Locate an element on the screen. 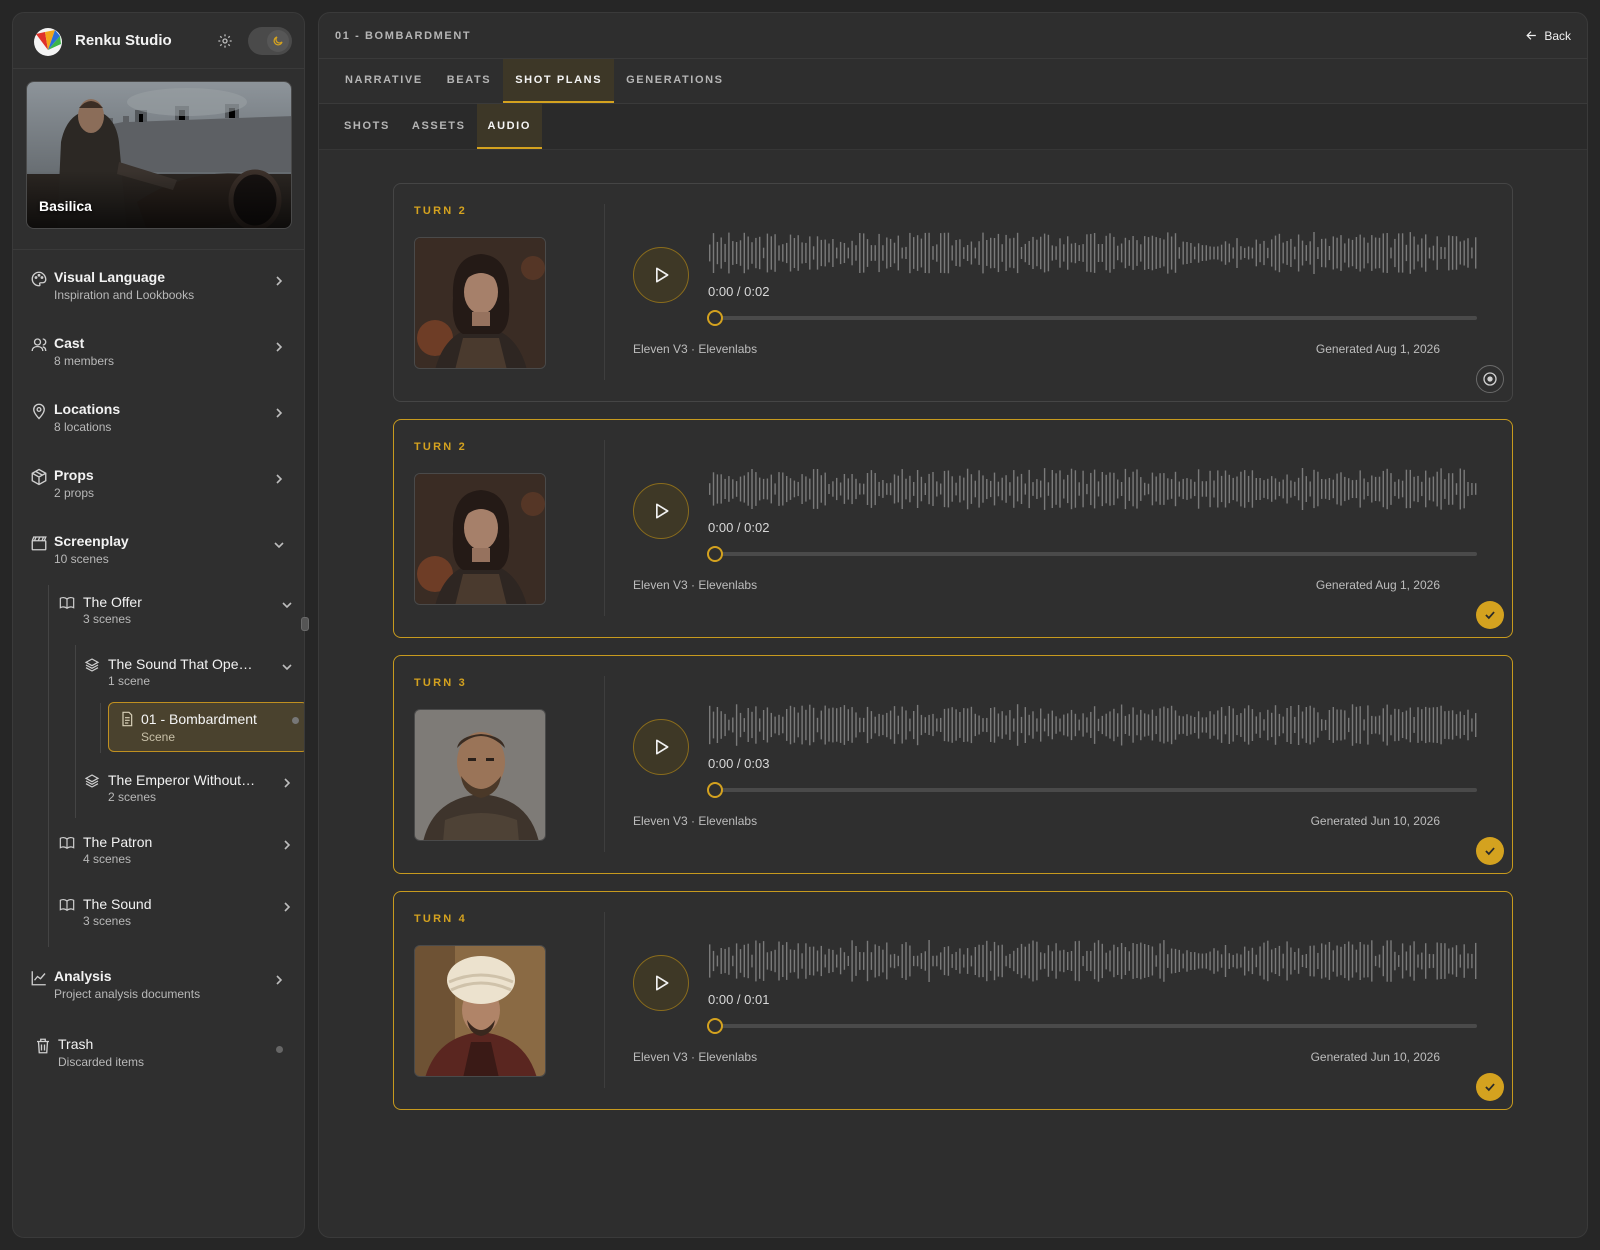 This screenshot has height=1250, width=1600. turn-label: TURN 2 is located at coordinates (440, 447).